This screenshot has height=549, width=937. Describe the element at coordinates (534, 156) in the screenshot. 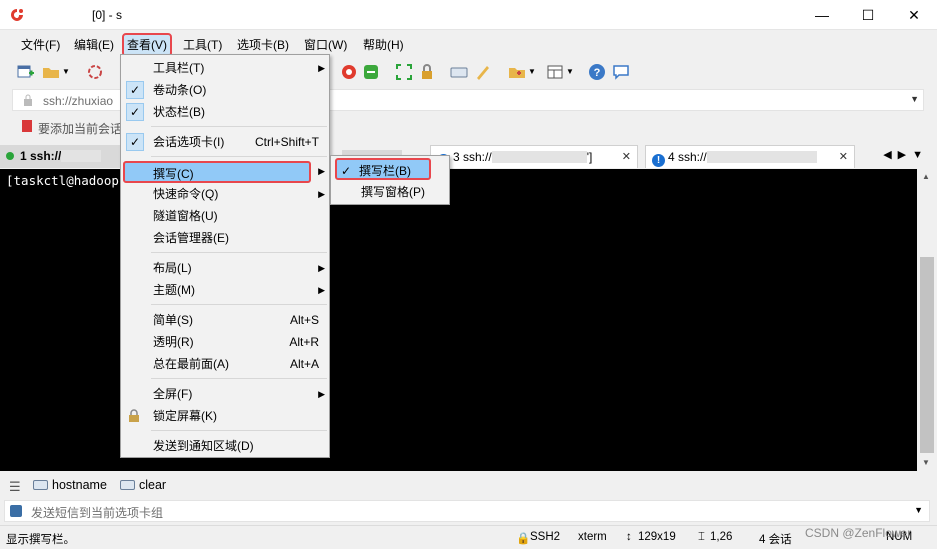

I see `tab-session-3: !3 ssh://'] ✕` at that location.